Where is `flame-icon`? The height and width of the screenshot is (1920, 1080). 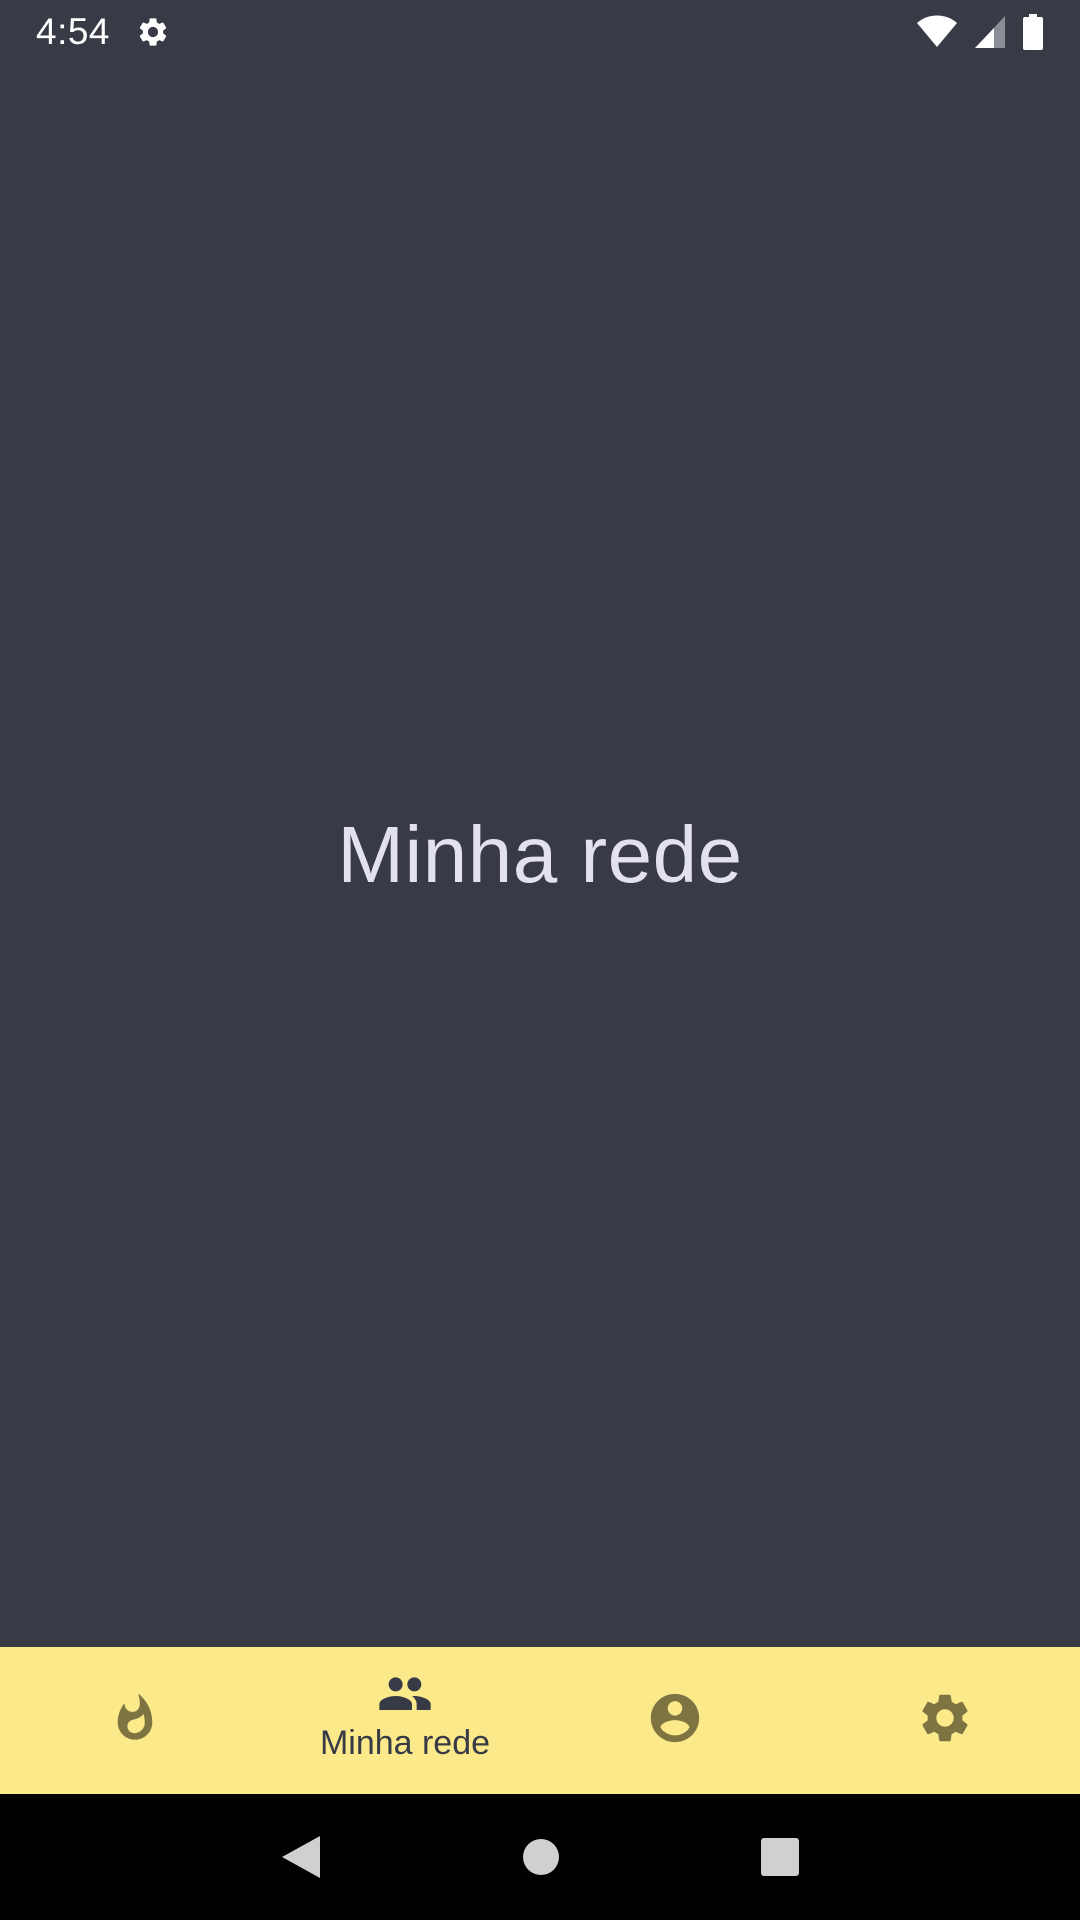 flame-icon is located at coordinates (135, 1718).